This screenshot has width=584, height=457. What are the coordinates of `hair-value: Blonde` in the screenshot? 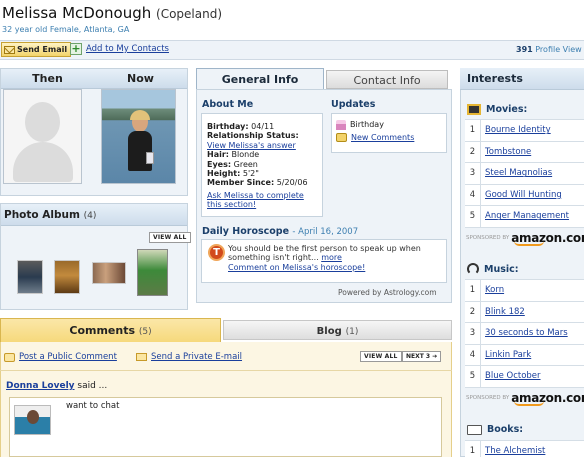 It's located at (245, 155).